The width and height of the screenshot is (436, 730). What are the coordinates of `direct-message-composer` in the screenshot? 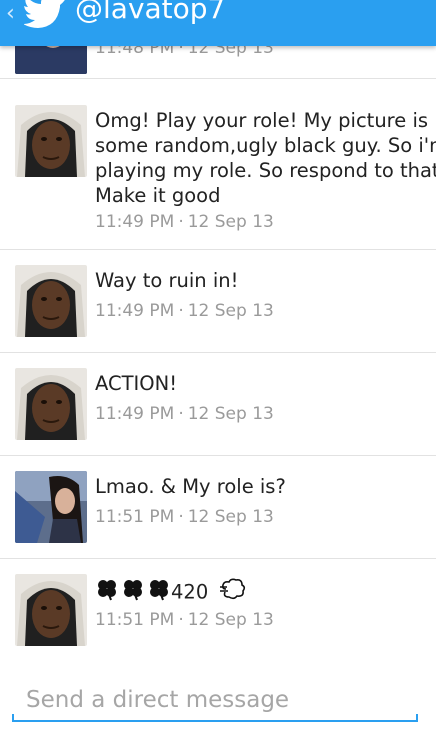 It's located at (215, 701).